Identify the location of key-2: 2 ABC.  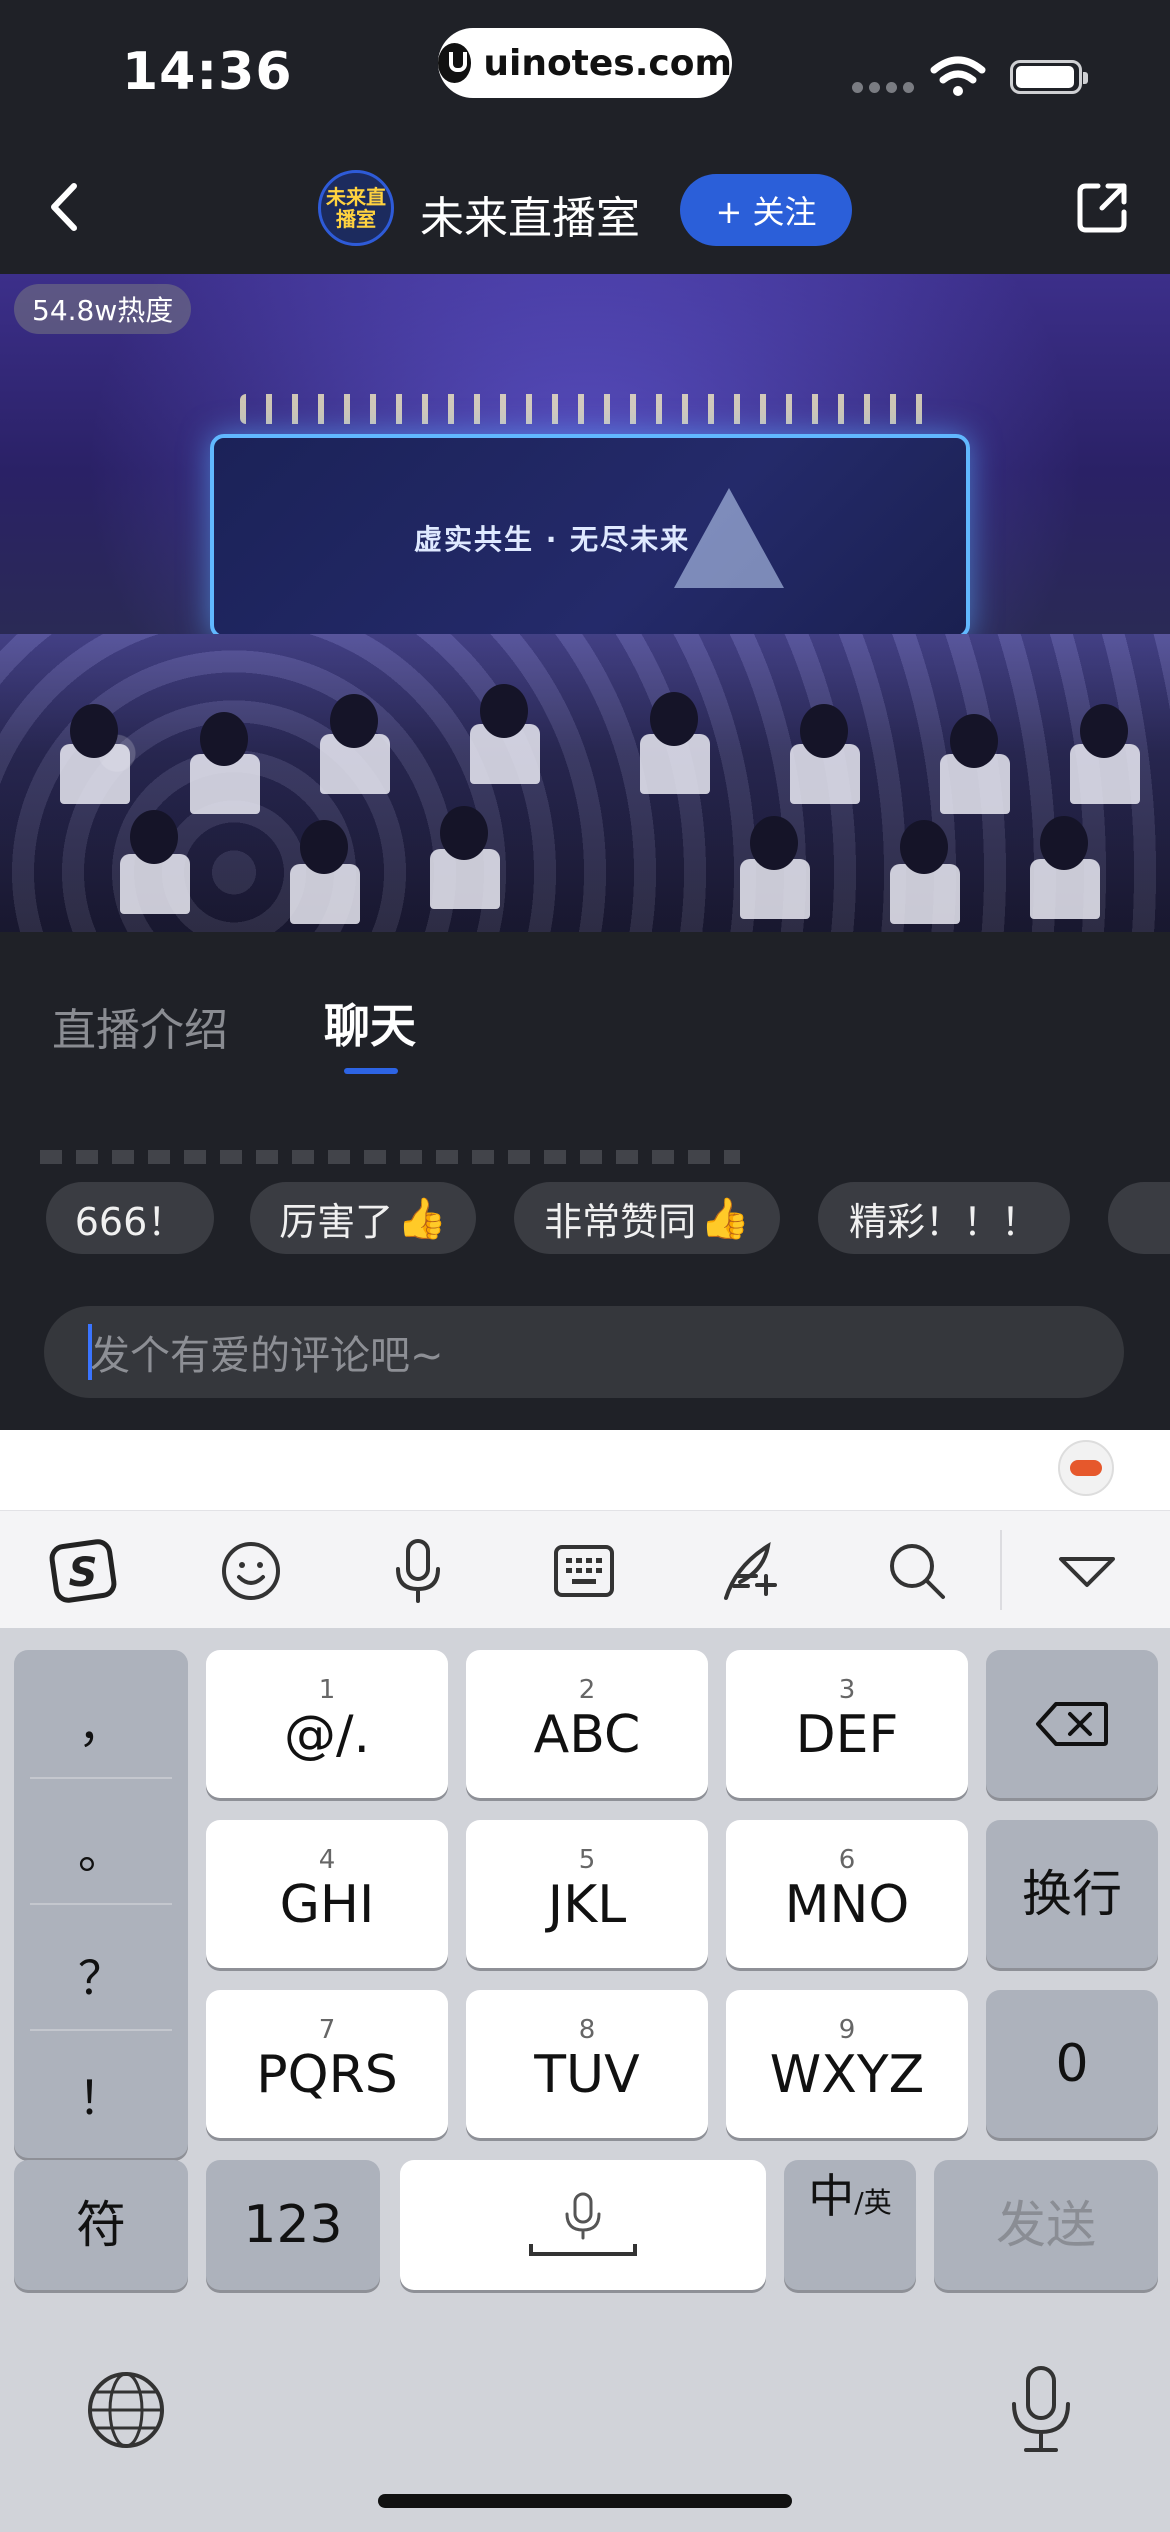
(587, 1724).